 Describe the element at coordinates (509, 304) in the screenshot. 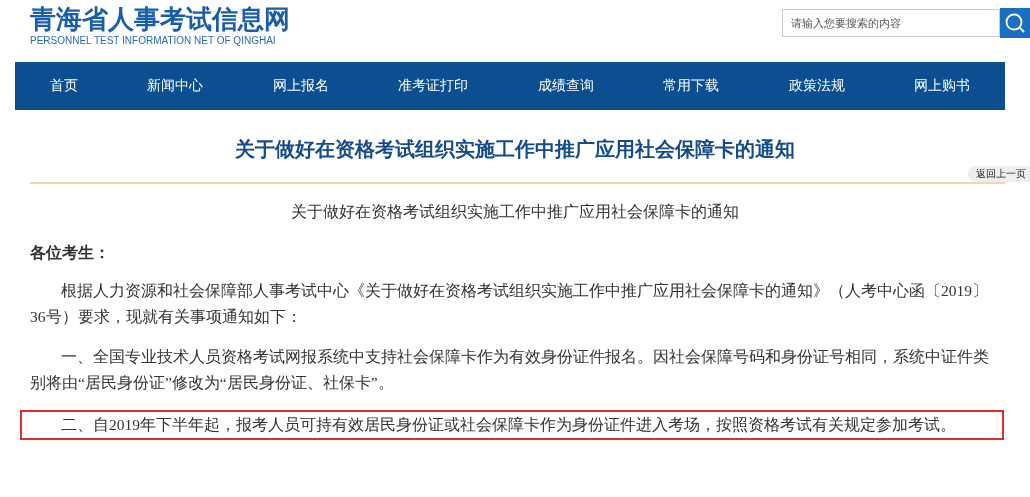

I see `paragraph: 根据人力资源和社会保障部人事考试中心《关于做好在资格考试组织实施工作中推广应用社会保障卡的通知》（人考中心函〔2019〕36号）要求，现就有关事项通知如下：` at that location.